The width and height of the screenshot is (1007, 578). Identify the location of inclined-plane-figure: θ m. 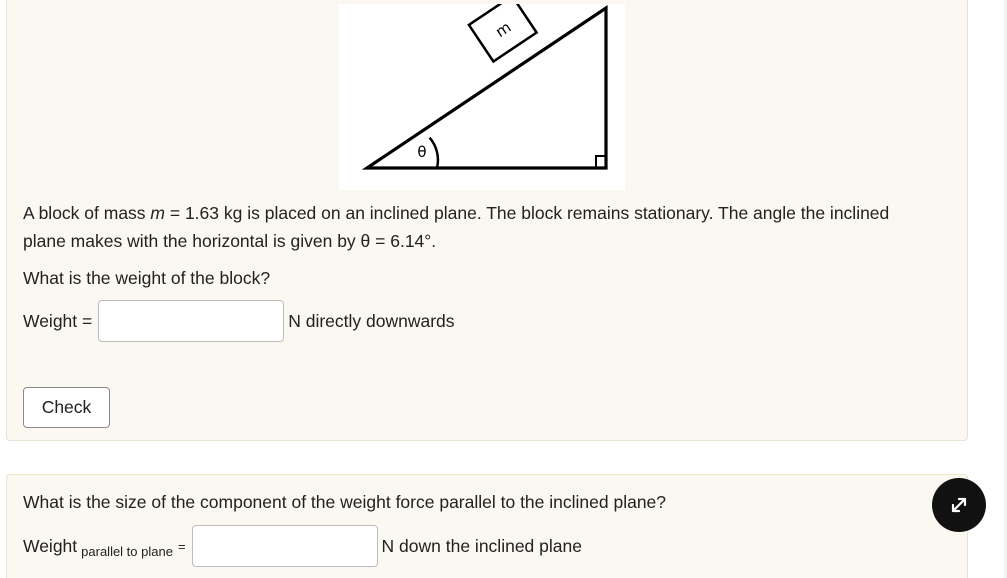
(482, 97).